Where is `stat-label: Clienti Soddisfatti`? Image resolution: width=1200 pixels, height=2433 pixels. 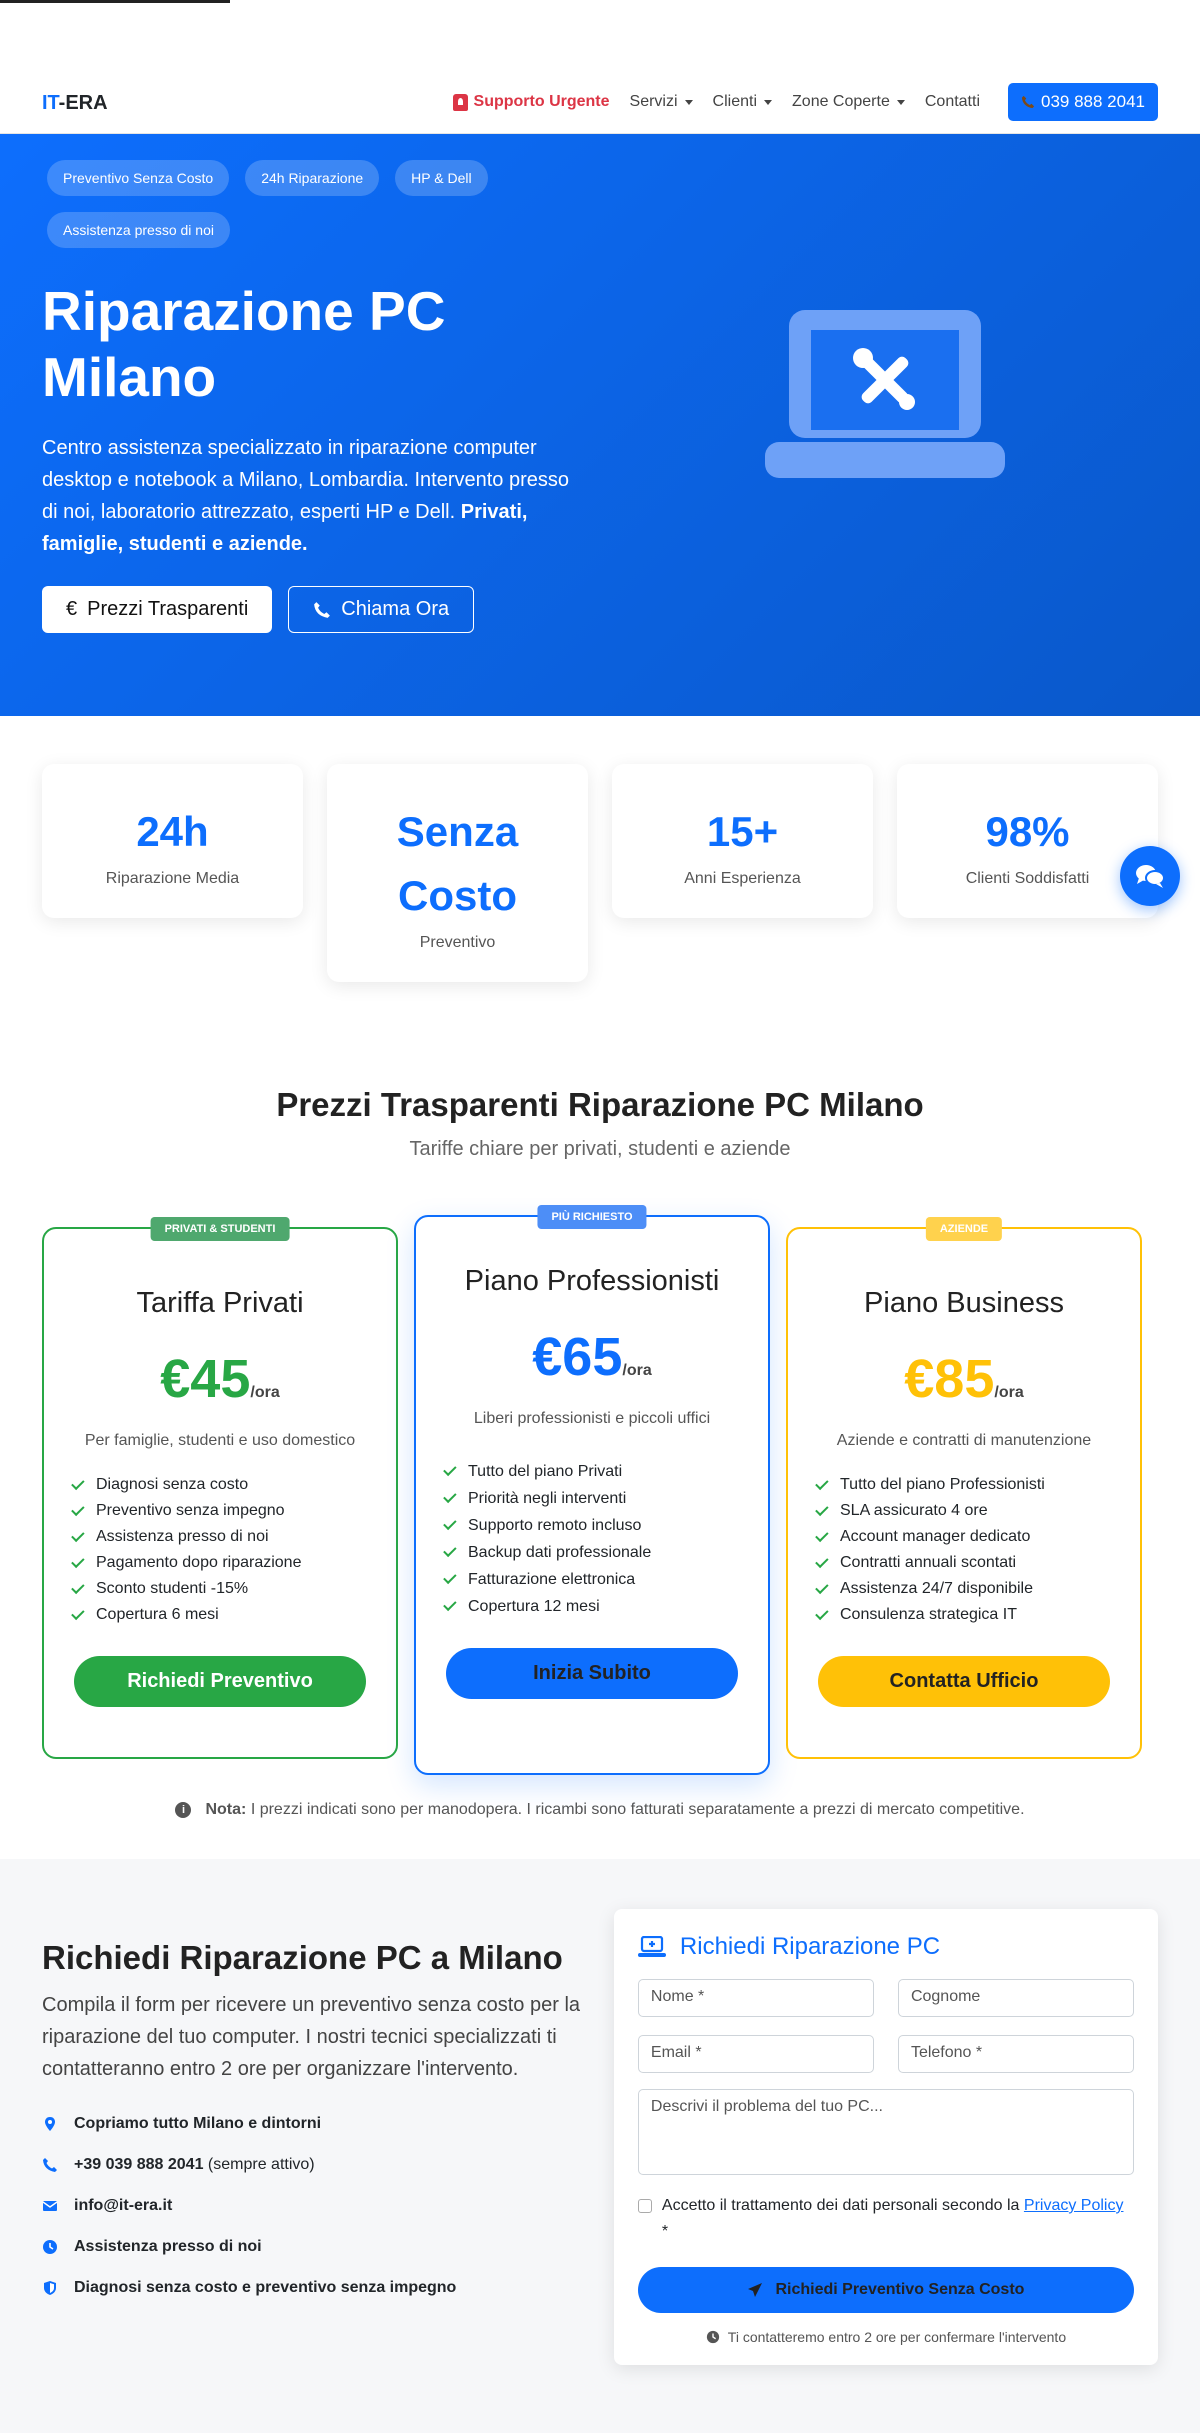 stat-label: Clienti Soddisfatti is located at coordinates (1027, 878).